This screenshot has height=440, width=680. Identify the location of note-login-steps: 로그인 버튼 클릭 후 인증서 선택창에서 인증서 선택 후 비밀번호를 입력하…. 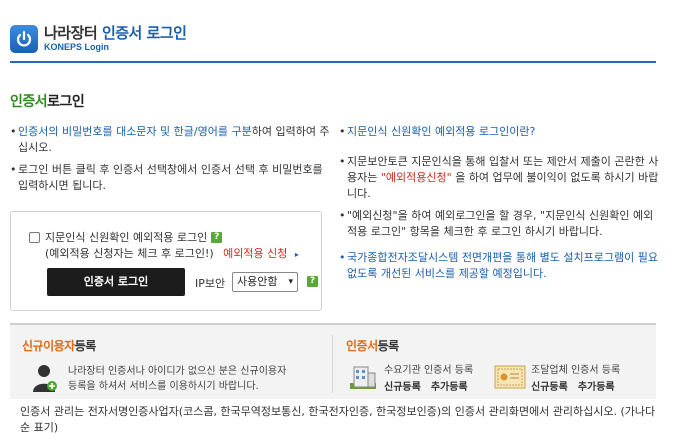
(170, 178).